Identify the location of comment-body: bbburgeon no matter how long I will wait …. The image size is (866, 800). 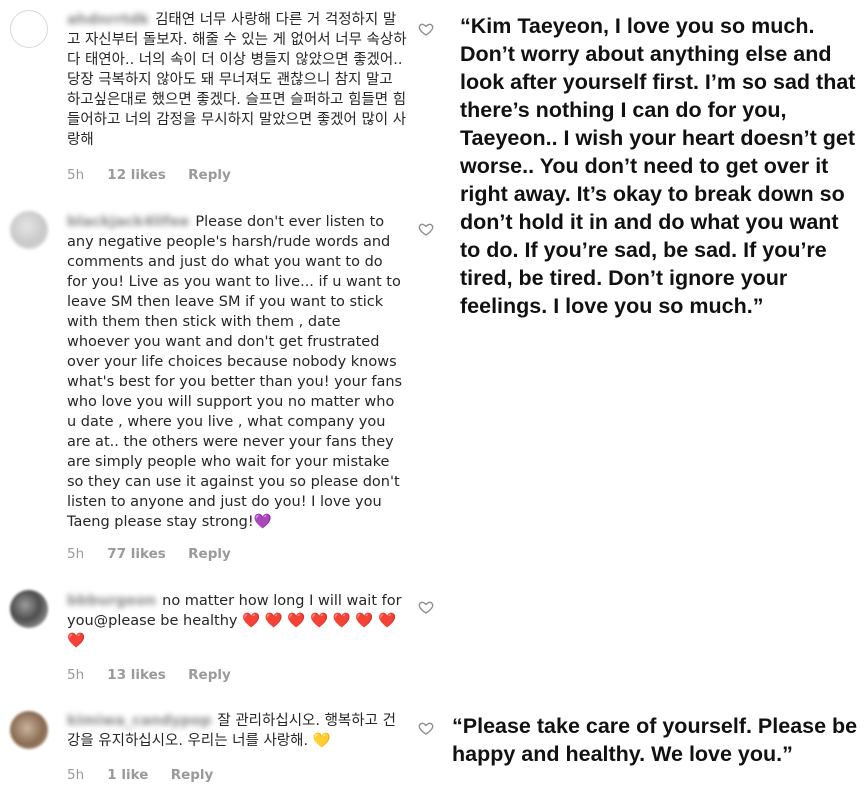
(237, 621).